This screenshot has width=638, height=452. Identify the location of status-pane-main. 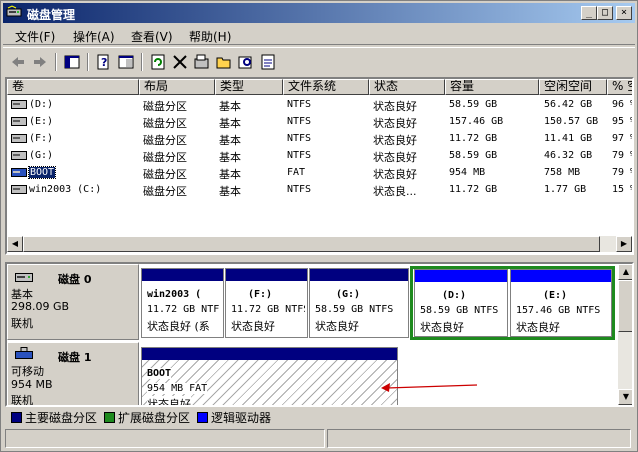
(165, 438).